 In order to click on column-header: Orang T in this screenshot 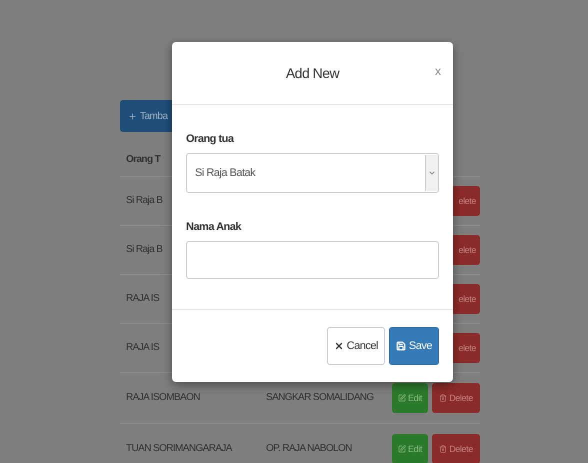, I will do `click(143, 160)`.